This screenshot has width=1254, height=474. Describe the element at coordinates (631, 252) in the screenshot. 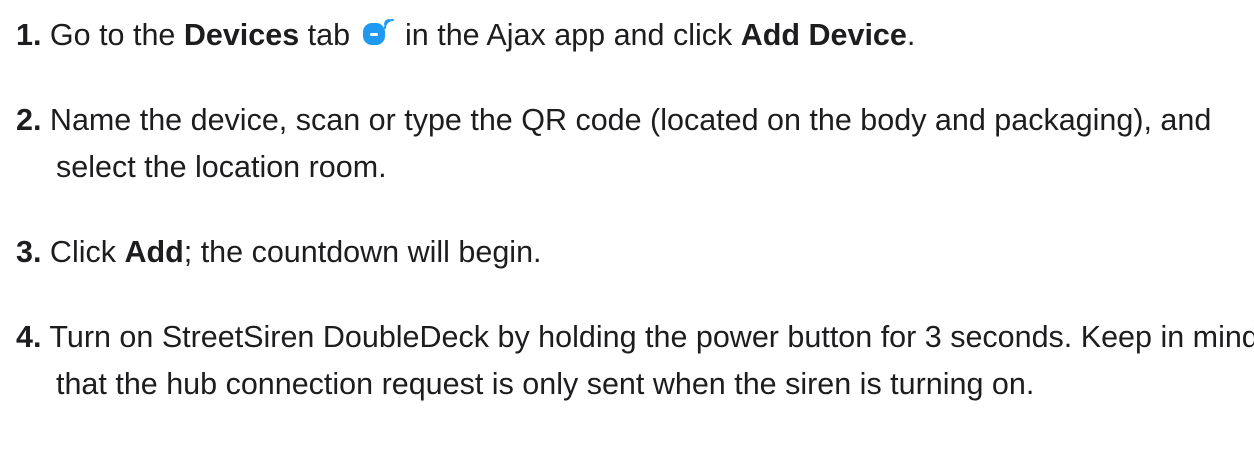

I see `step-3: 3. Click Add; the countdown will begin.` at that location.